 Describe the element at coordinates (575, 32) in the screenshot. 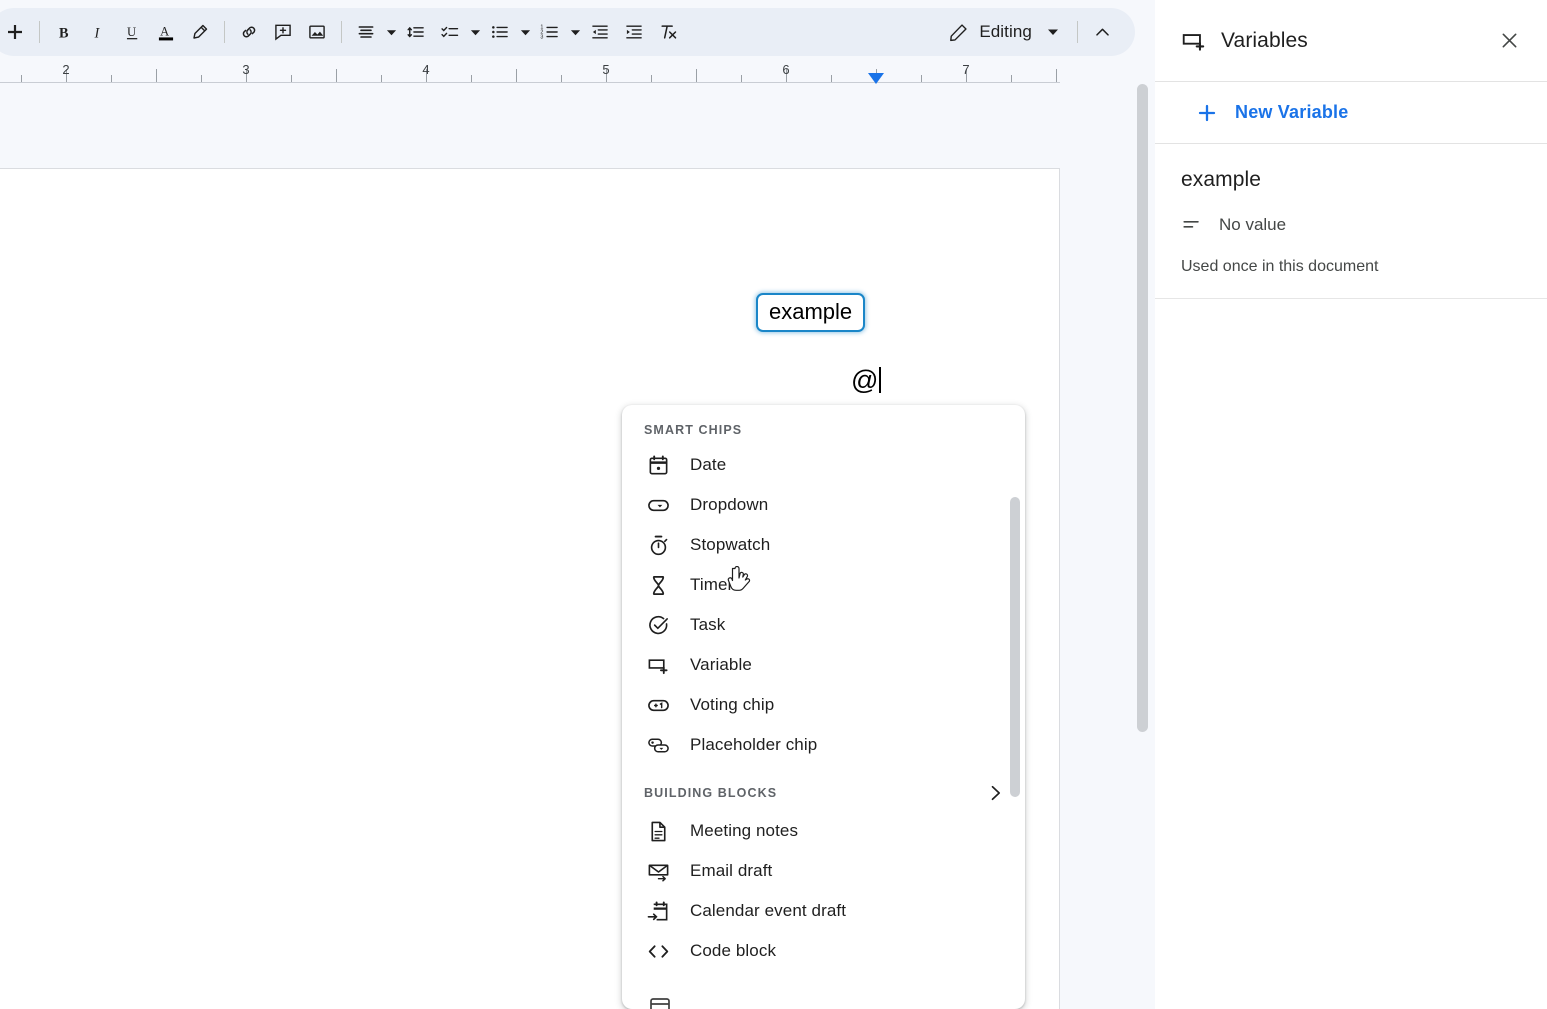

I see `numbered-list-dropdown-caret` at that location.